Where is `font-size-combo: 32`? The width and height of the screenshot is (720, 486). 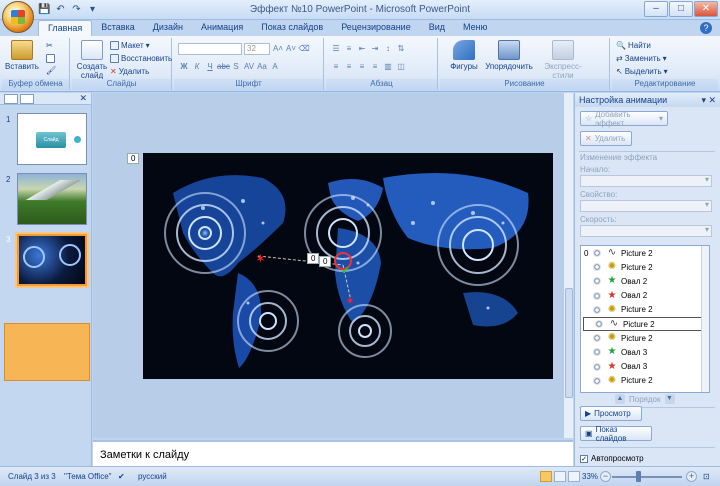 font-size-combo: 32 is located at coordinates (257, 49).